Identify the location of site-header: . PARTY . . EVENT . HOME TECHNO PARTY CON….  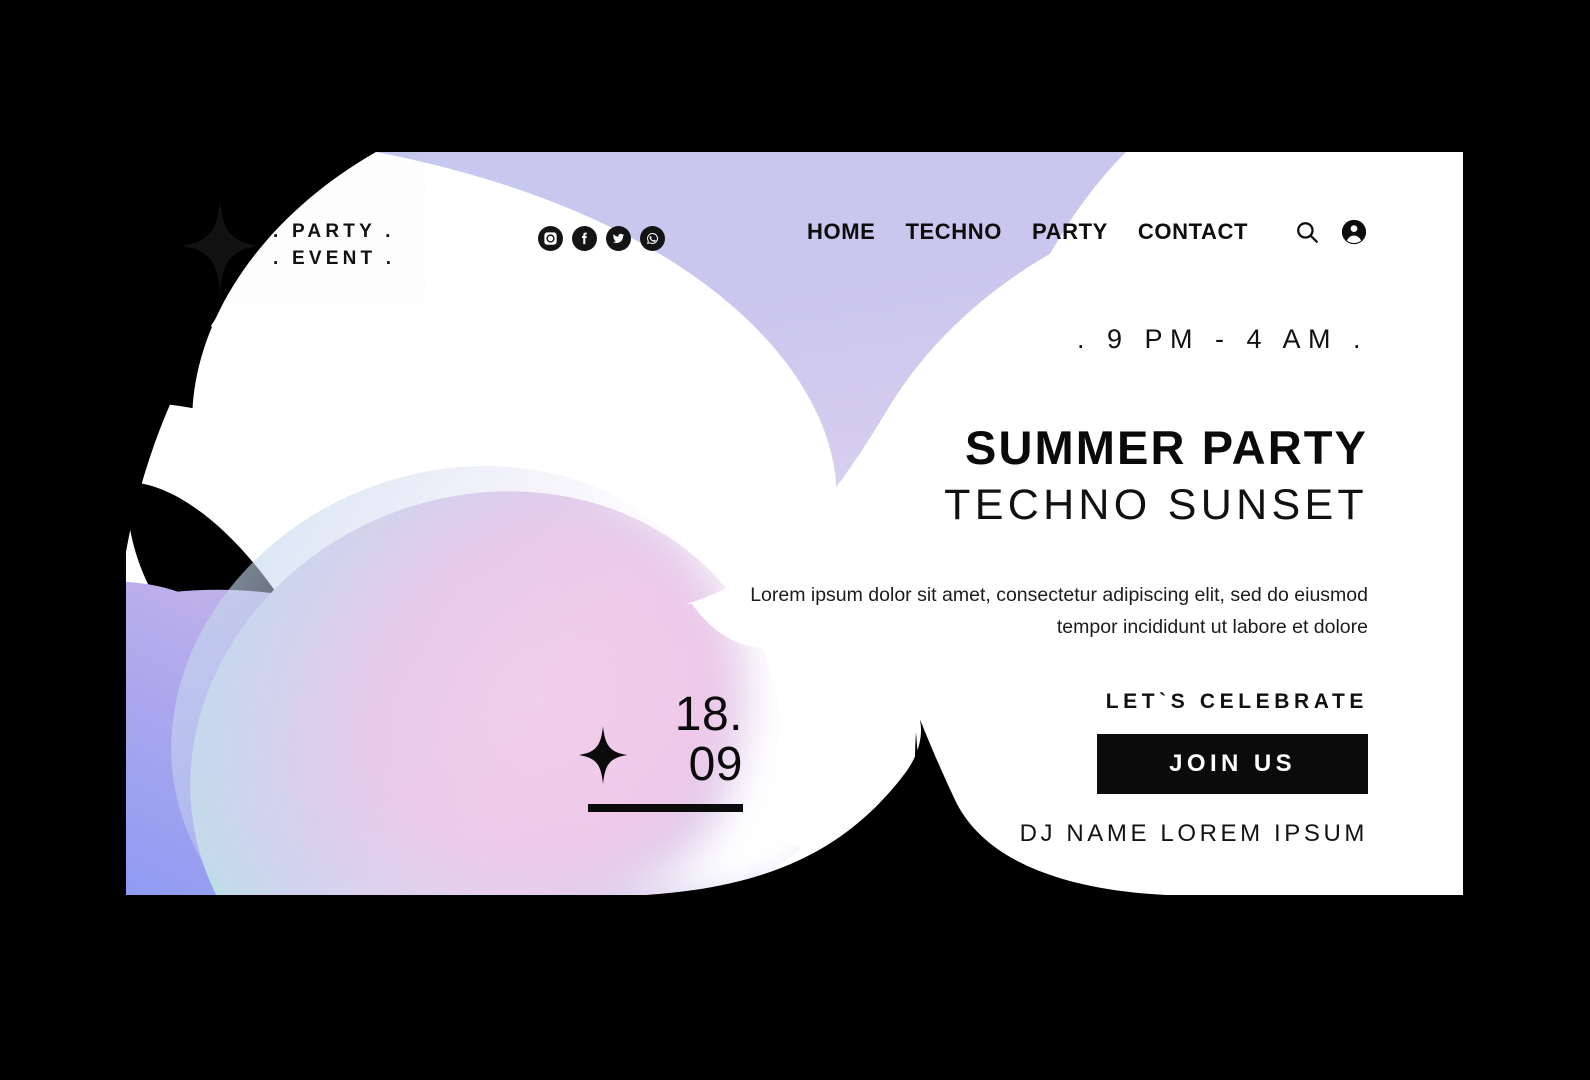
(794, 222).